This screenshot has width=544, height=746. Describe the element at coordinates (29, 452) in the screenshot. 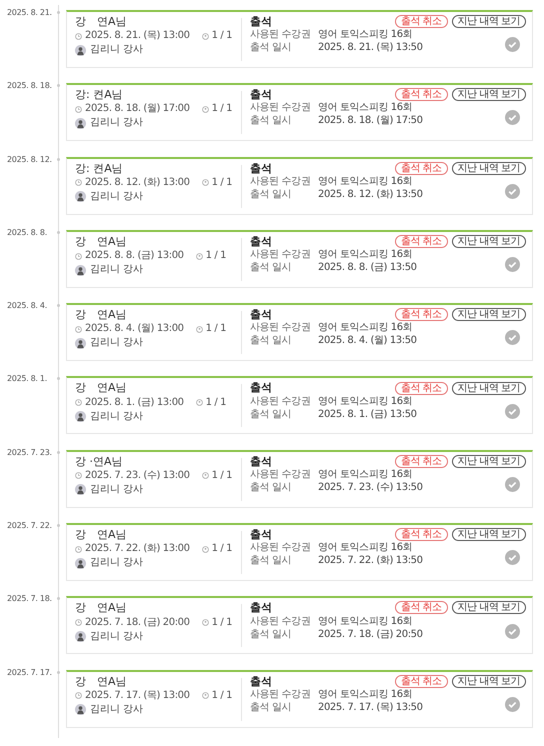

I see `date-label: 2025. 7. 23.` at that location.